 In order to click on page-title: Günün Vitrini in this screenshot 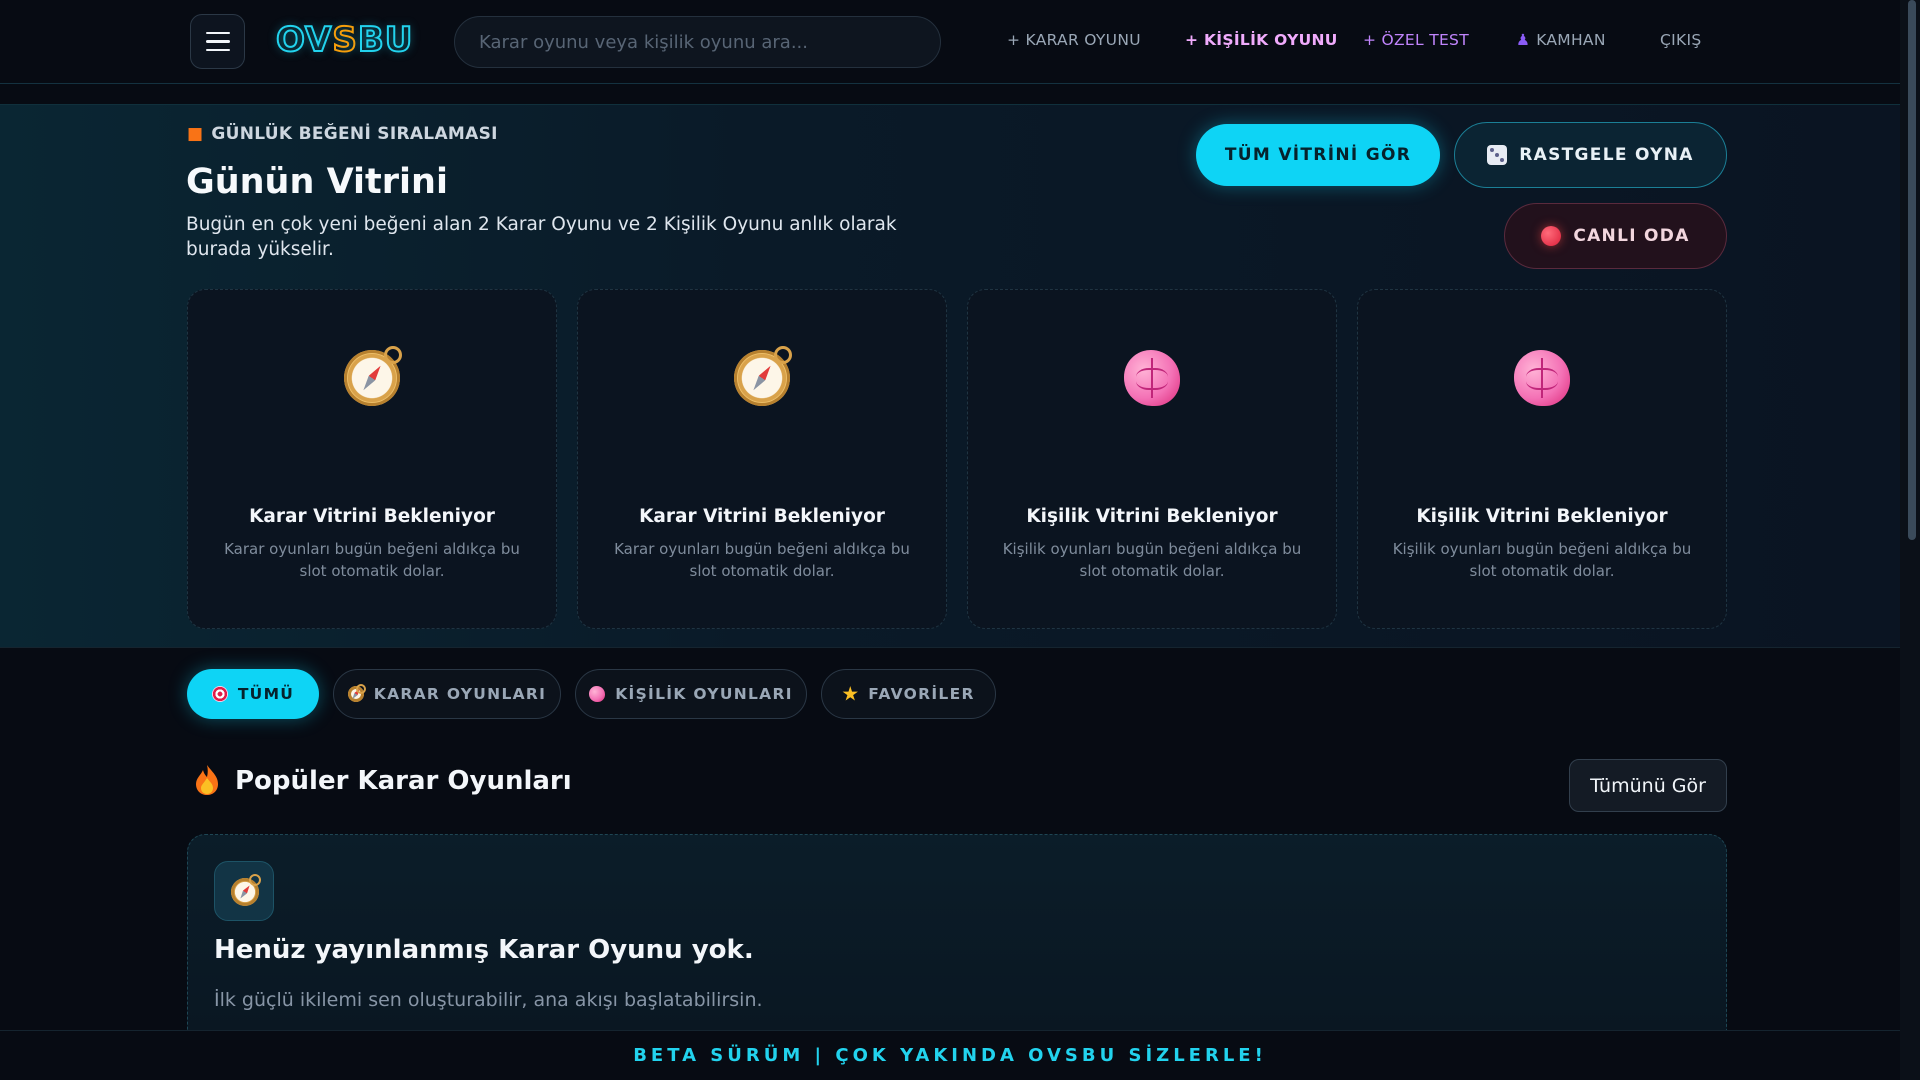, I will do `click(317, 182)`.